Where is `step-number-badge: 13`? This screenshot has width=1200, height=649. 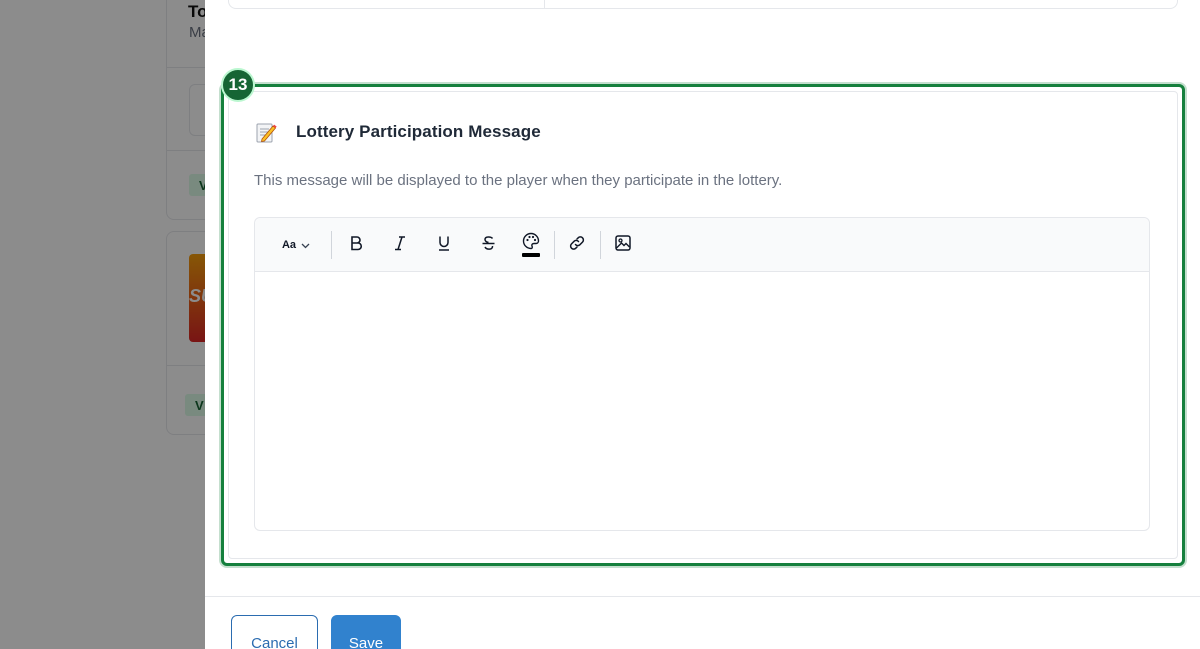 step-number-badge: 13 is located at coordinates (238, 85).